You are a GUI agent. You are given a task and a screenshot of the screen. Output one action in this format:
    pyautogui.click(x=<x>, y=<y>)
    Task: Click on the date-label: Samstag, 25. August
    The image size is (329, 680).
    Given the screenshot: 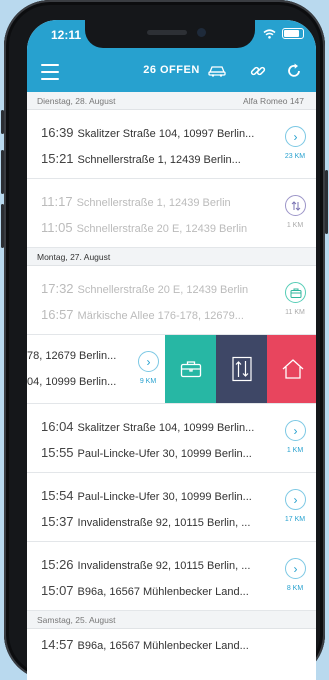 What is the action you would take?
    pyautogui.click(x=76, y=619)
    